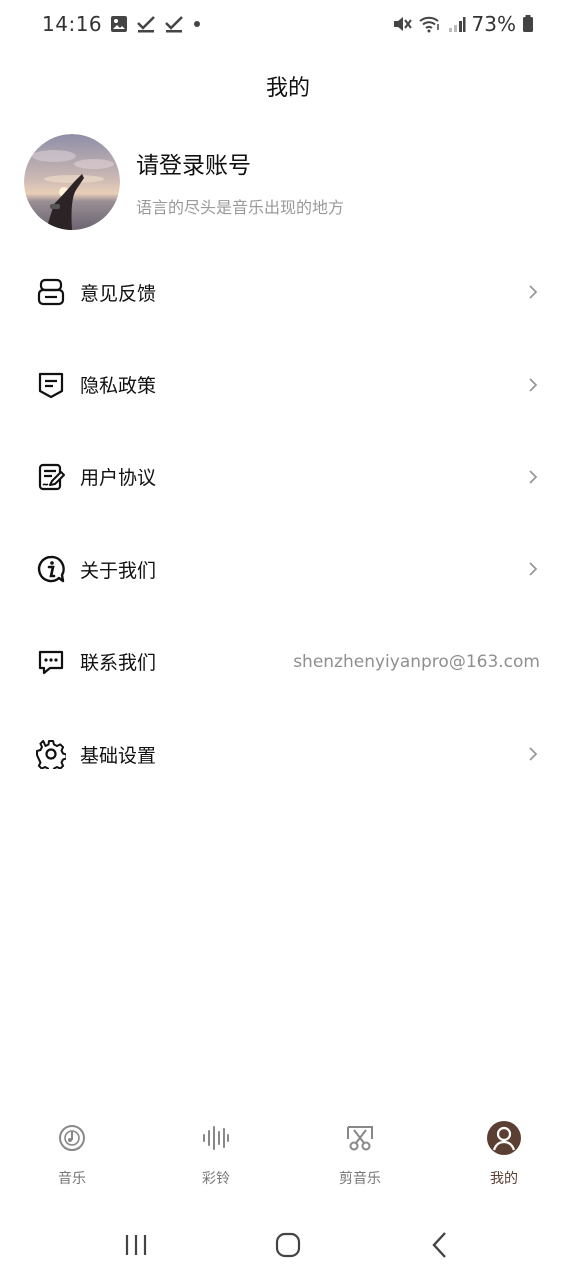 Image resolution: width=576 pixels, height=1280 pixels. Describe the element at coordinates (72, 1179) in the screenshot. I see `tab-label-music: 音乐` at that location.